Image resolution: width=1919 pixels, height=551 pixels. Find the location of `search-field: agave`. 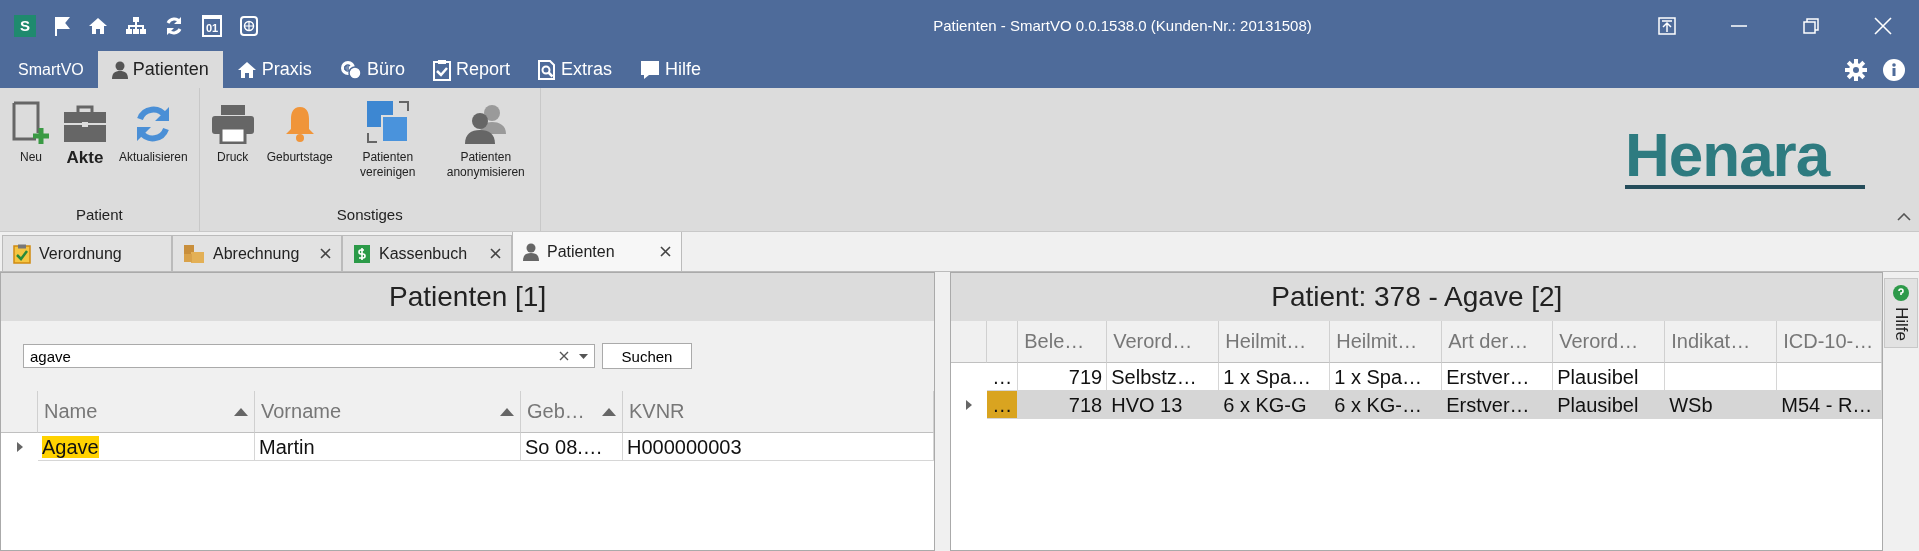

search-field: agave is located at coordinates (309, 356).